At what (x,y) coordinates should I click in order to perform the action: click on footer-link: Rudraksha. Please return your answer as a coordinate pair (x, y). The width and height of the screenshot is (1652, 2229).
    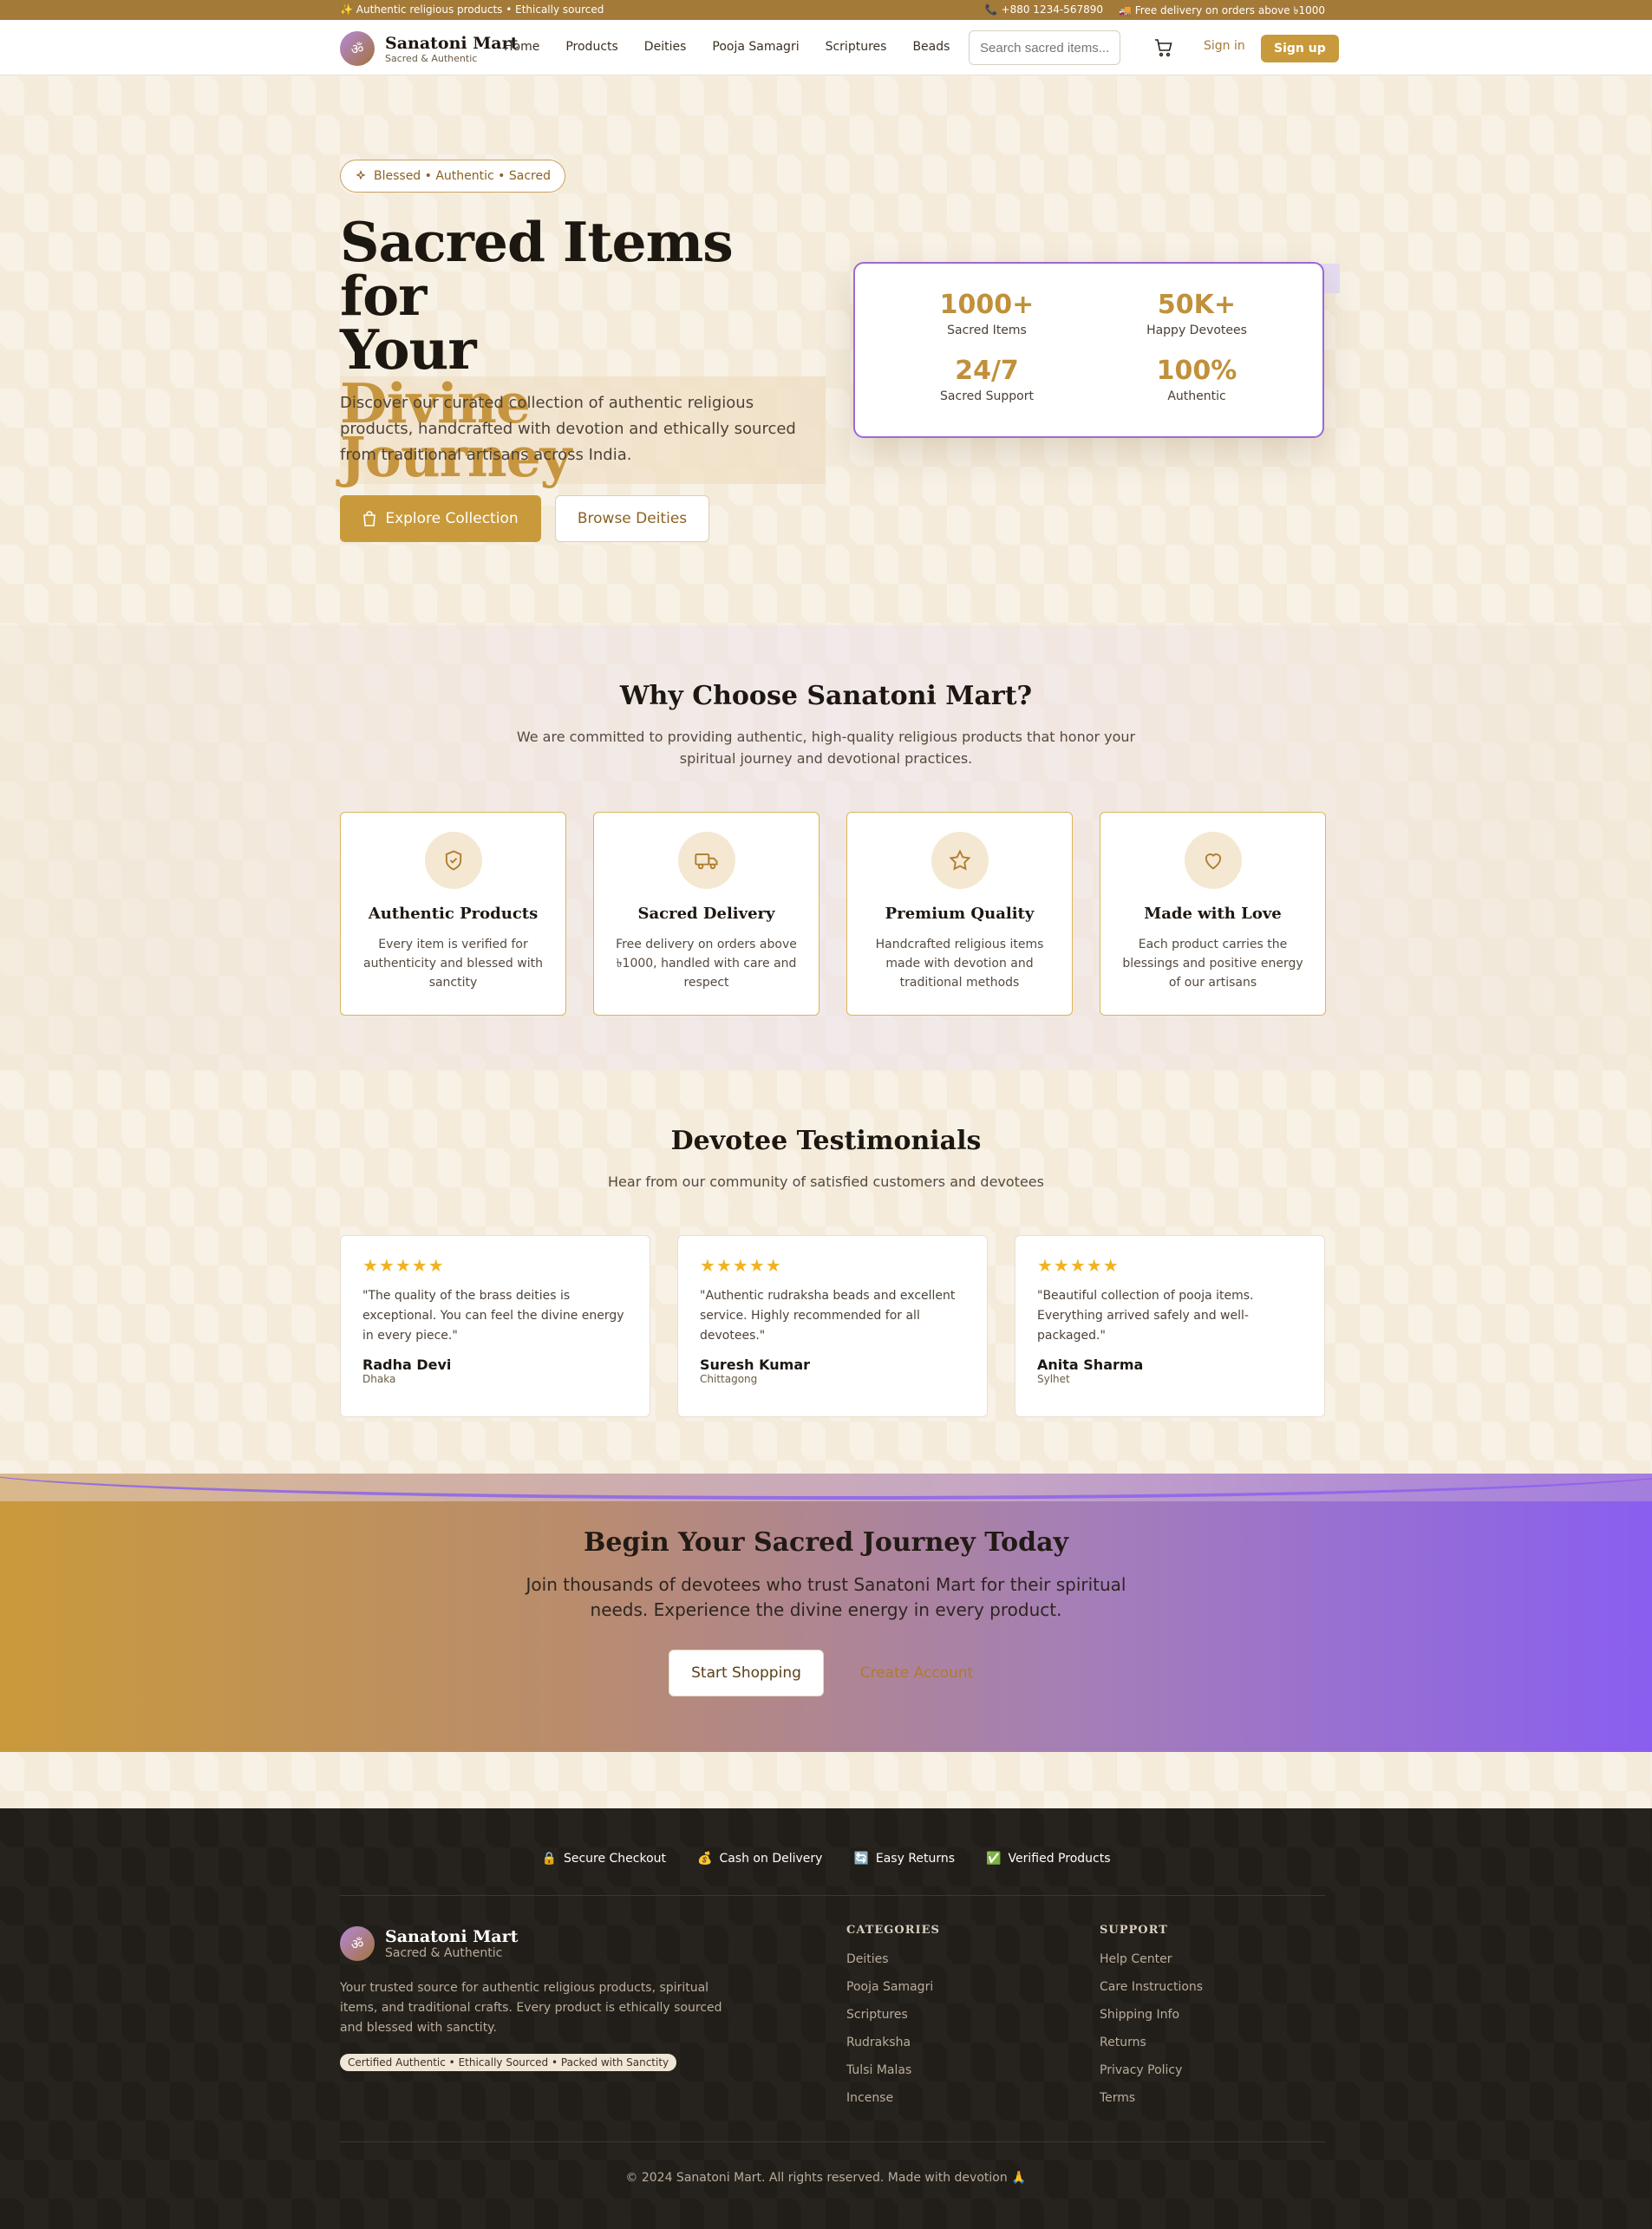
    Looking at the image, I should click on (893, 2049).